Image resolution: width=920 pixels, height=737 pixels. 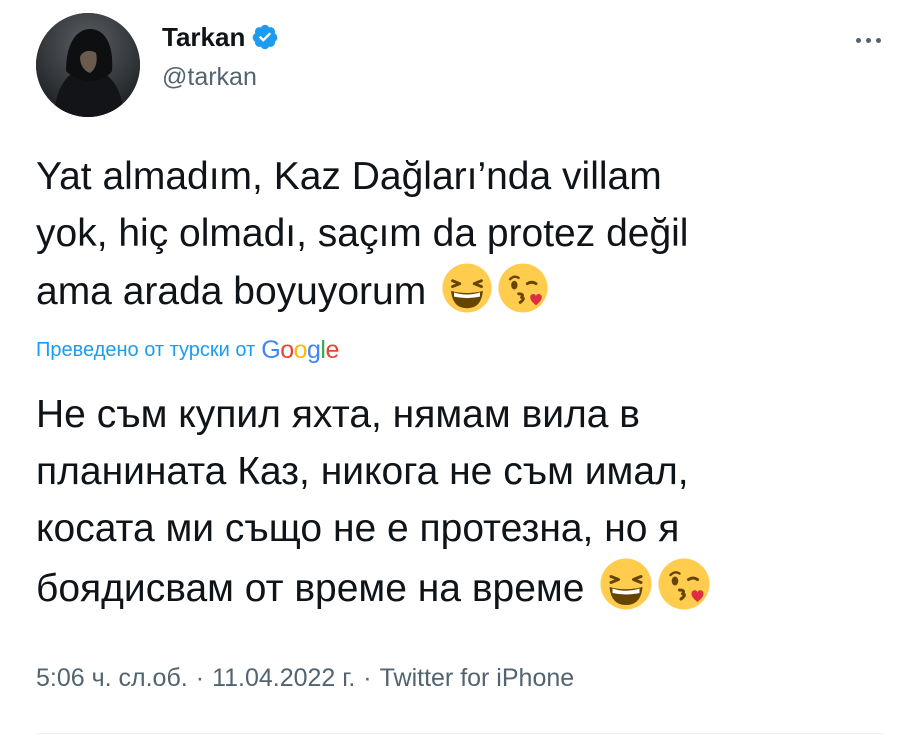 I want to click on translated-line: планината Каз, никога не съм имал,, so click(x=362, y=471).